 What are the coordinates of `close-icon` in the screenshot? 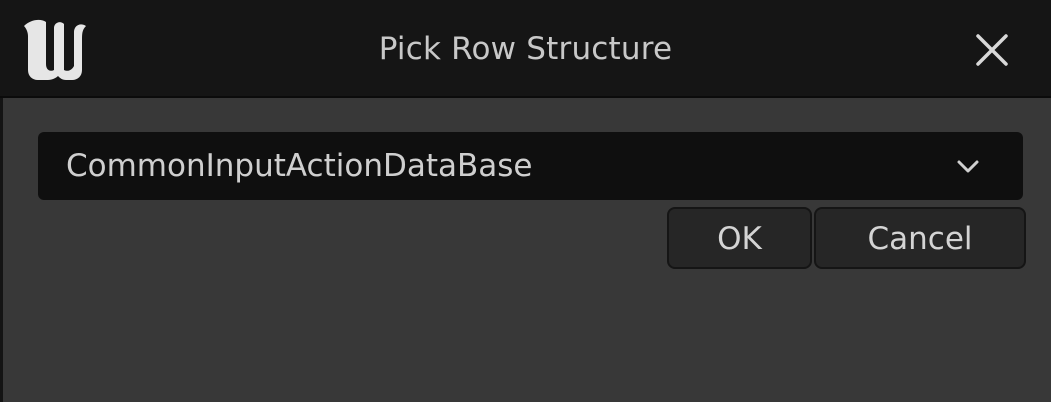 It's located at (992, 50).